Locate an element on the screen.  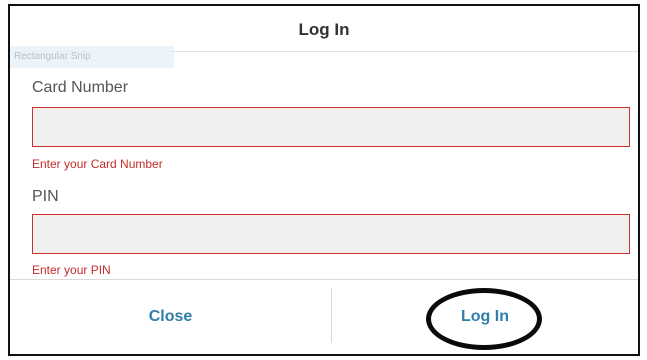
pin-label: PIN is located at coordinates (45, 196).